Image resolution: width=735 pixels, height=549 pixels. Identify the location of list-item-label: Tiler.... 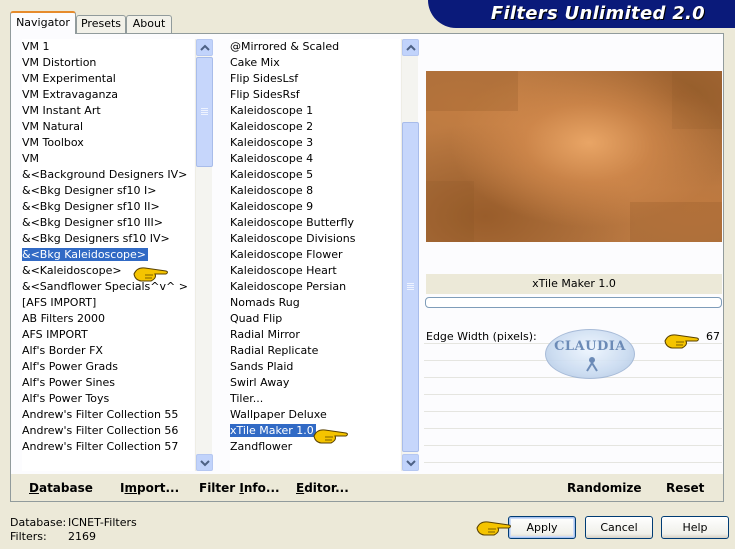
(247, 398).